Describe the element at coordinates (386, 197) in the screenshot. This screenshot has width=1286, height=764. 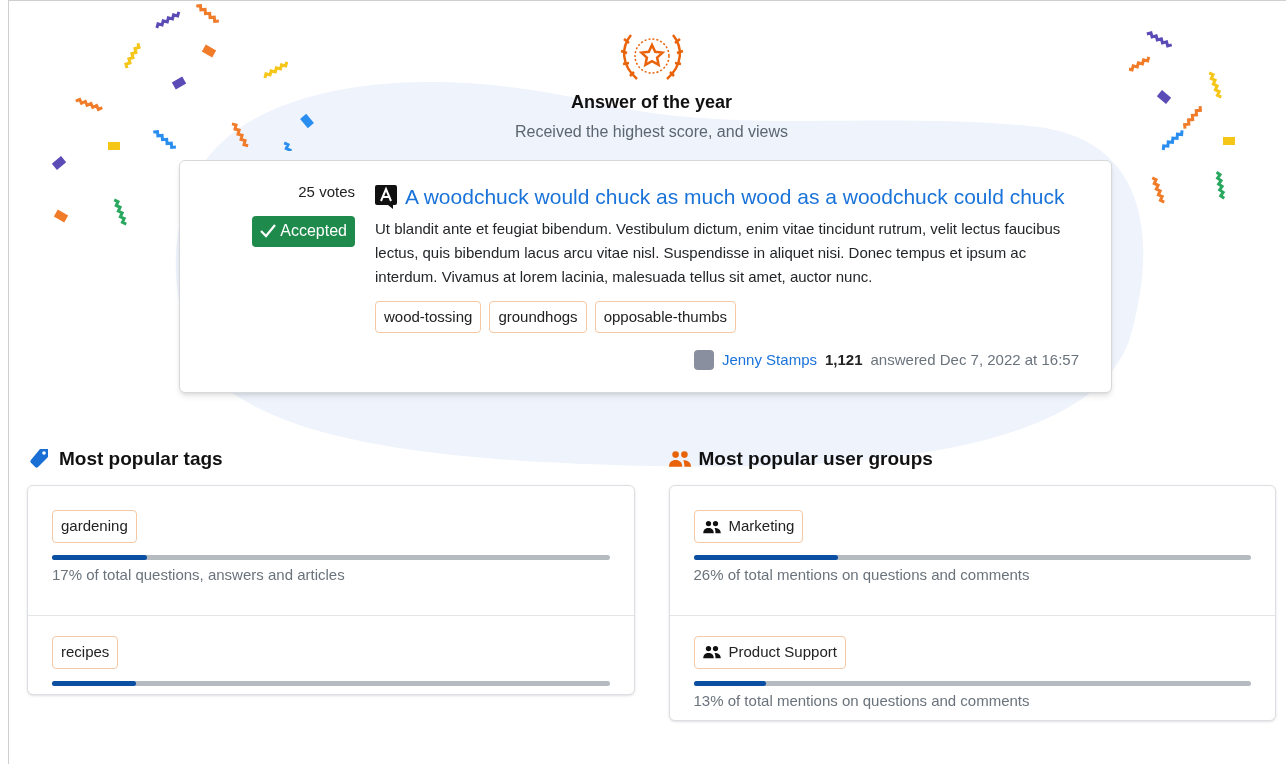
I see `answer-icon` at that location.